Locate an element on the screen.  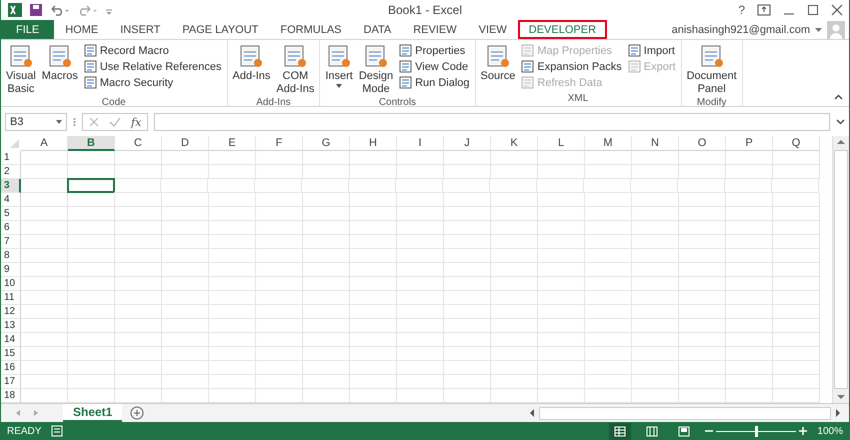
avatar-icon is located at coordinates (836, 29).